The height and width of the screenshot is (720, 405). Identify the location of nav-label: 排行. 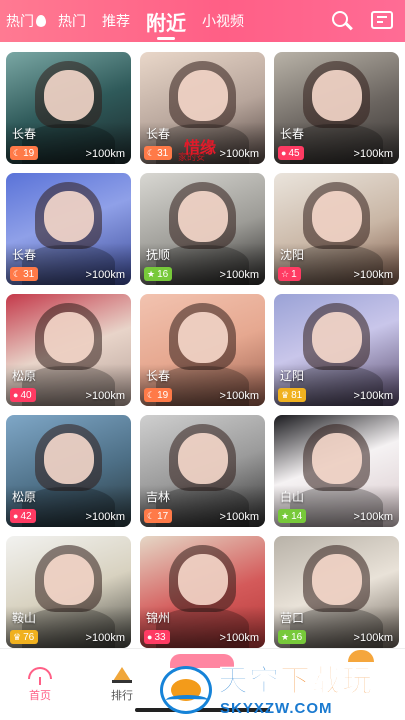
(122, 696).